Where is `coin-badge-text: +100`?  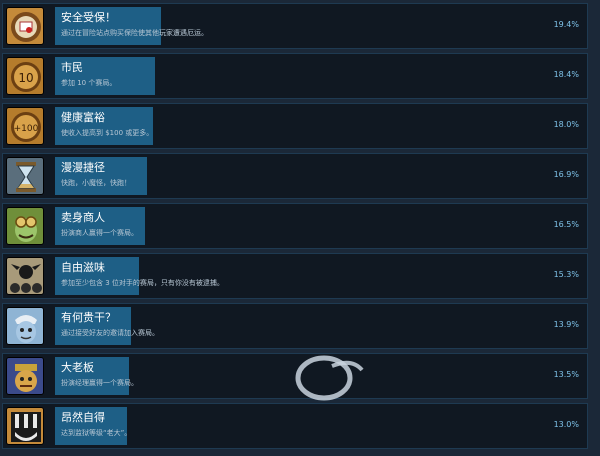
coin-badge-text: +100 is located at coordinates (26, 129).